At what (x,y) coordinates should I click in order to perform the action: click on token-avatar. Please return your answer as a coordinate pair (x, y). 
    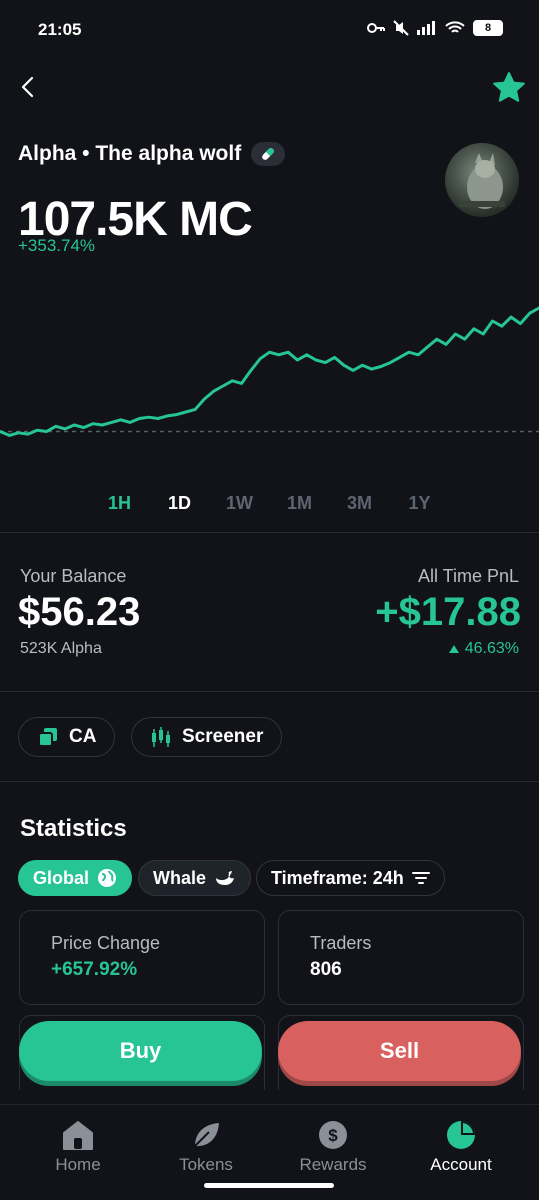
    Looking at the image, I should click on (482, 180).